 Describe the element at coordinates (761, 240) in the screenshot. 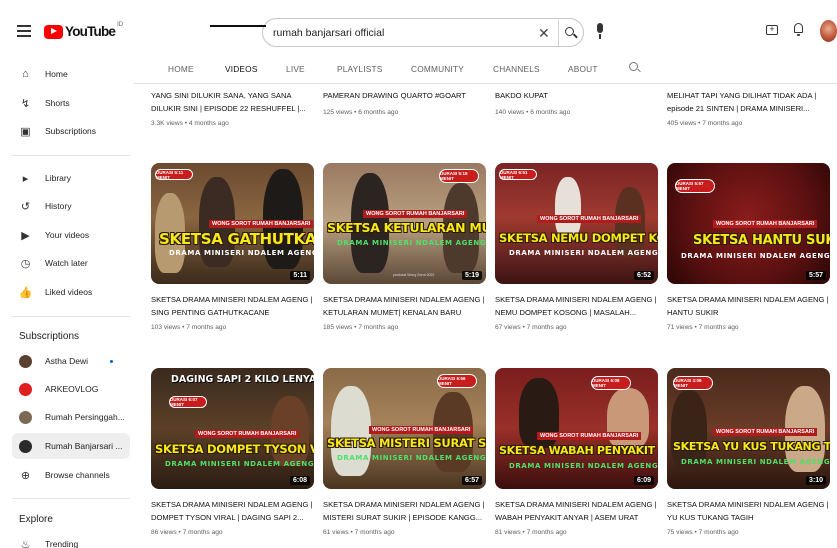

I see `thumbnail-title: SKETSA HANTU SUKIR` at that location.